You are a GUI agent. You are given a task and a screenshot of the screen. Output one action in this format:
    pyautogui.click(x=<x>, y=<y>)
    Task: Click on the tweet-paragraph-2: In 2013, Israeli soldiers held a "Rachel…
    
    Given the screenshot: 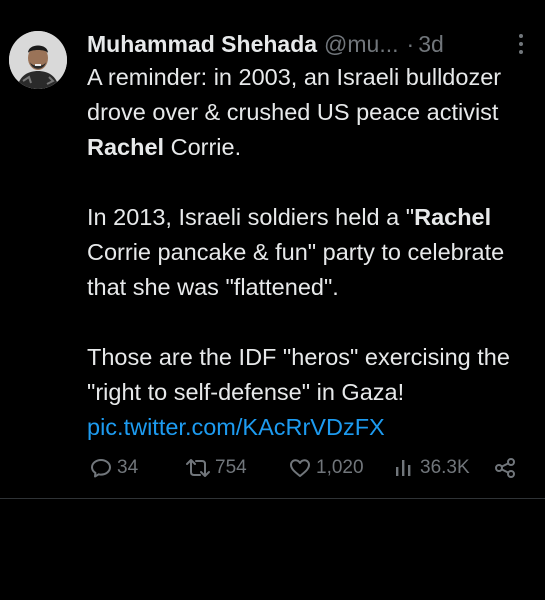 What is the action you would take?
    pyautogui.click(x=296, y=252)
    